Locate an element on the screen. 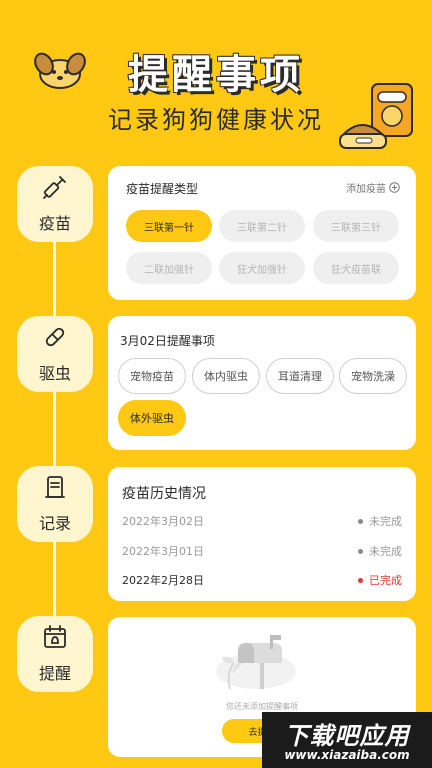 The image size is (432, 768). vaccine-option: 狂犬加强针 is located at coordinates (262, 268).